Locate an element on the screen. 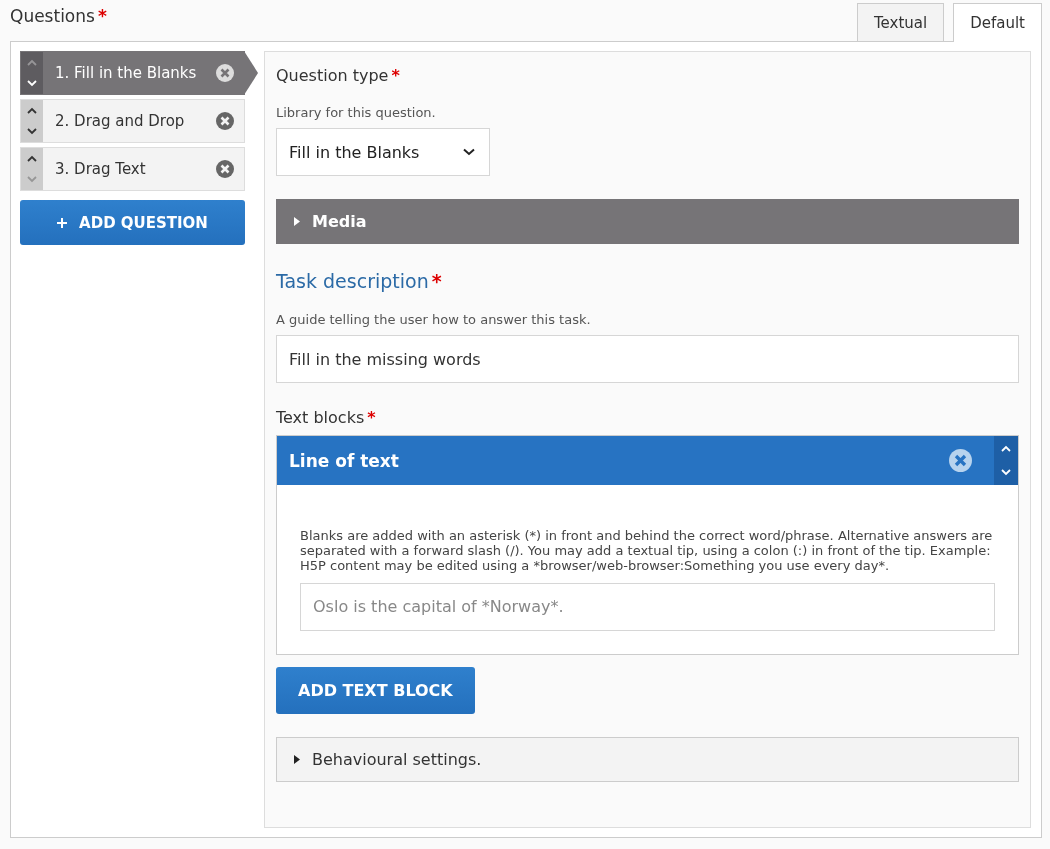 This screenshot has width=1050, height=849. field-label: Task description* is located at coordinates (359, 281).